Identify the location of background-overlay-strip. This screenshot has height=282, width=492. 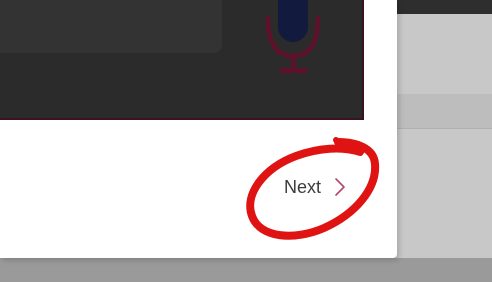
(246, 270).